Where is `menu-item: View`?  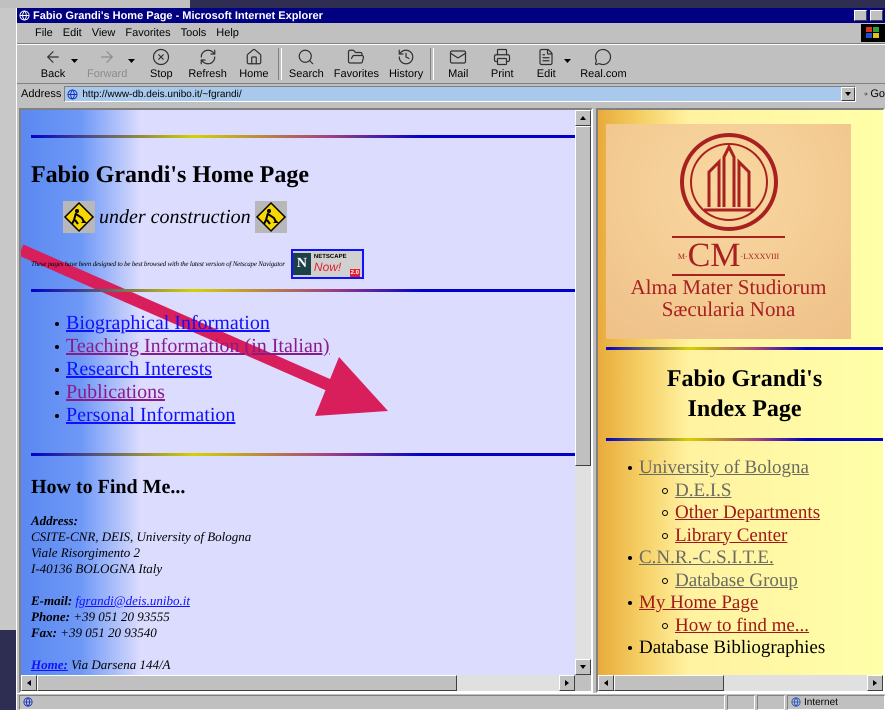 menu-item: View is located at coordinates (104, 33).